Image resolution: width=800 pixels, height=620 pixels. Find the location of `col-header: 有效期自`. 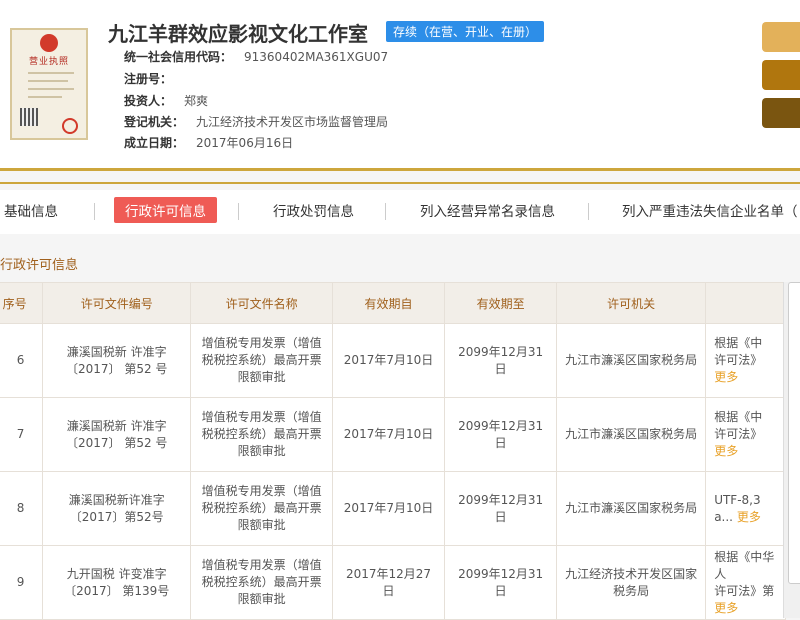

col-header: 有效期自 is located at coordinates (388, 303).